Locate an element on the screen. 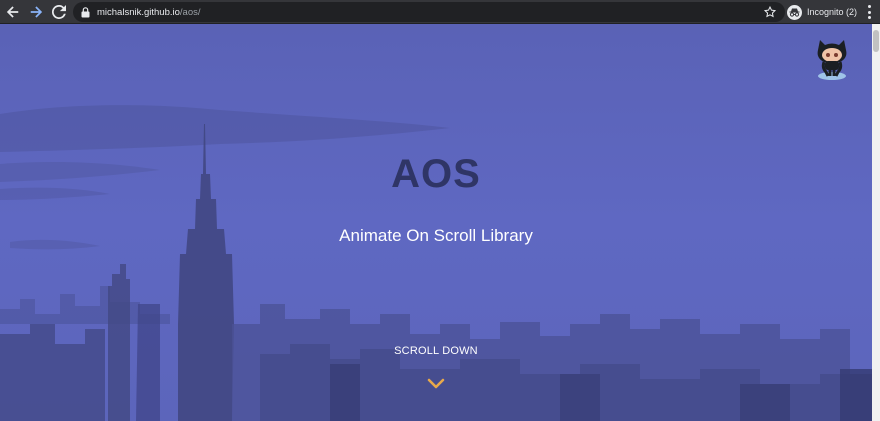 The height and width of the screenshot is (421, 880). scrollbar-thumb is located at coordinates (876, 41).